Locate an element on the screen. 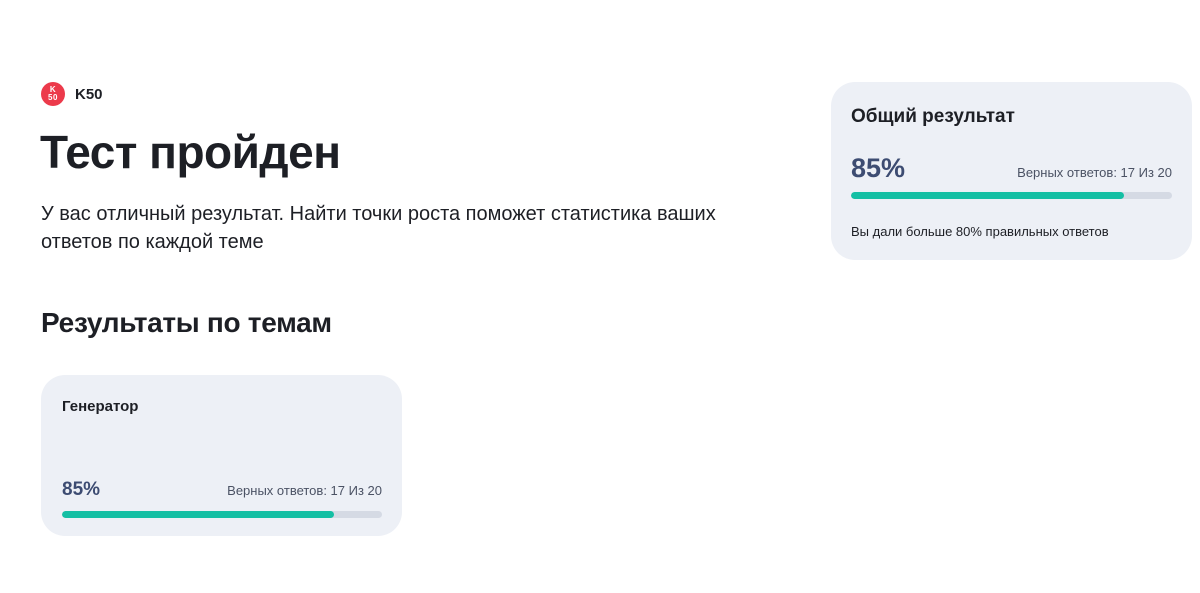 The image size is (1200, 593). overall-result-title: Общий результат is located at coordinates (933, 116).